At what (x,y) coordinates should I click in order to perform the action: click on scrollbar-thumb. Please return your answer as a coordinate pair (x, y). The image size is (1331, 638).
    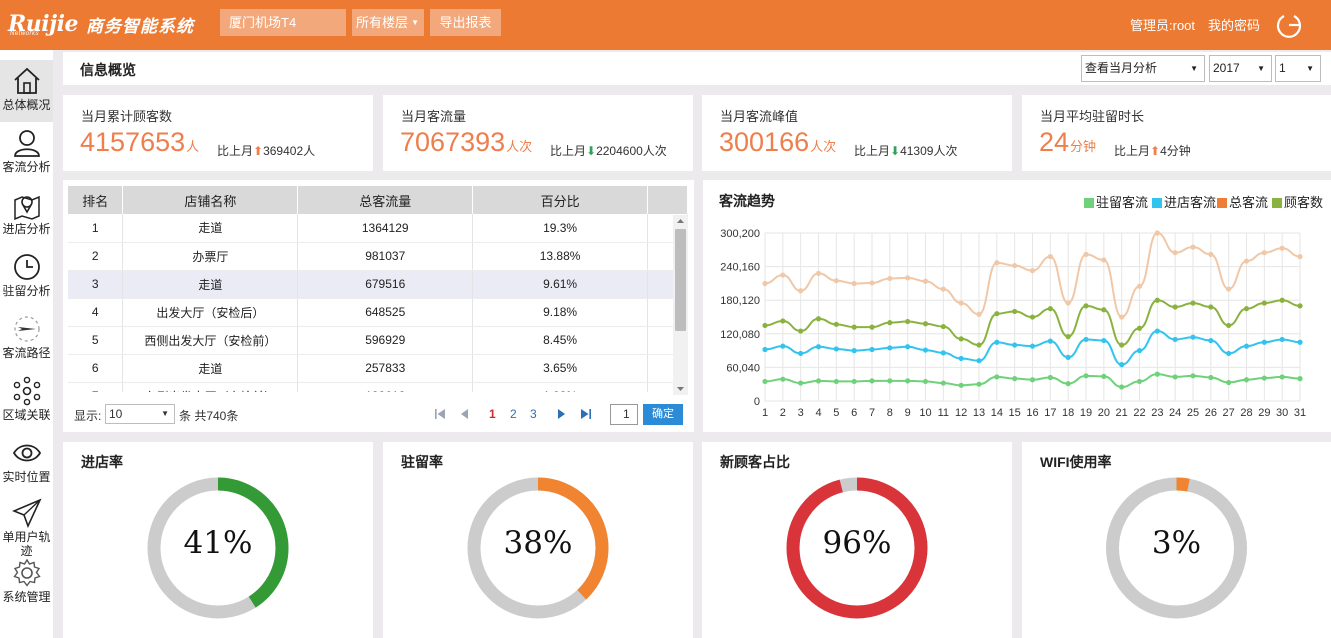
    Looking at the image, I should click on (680, 280).